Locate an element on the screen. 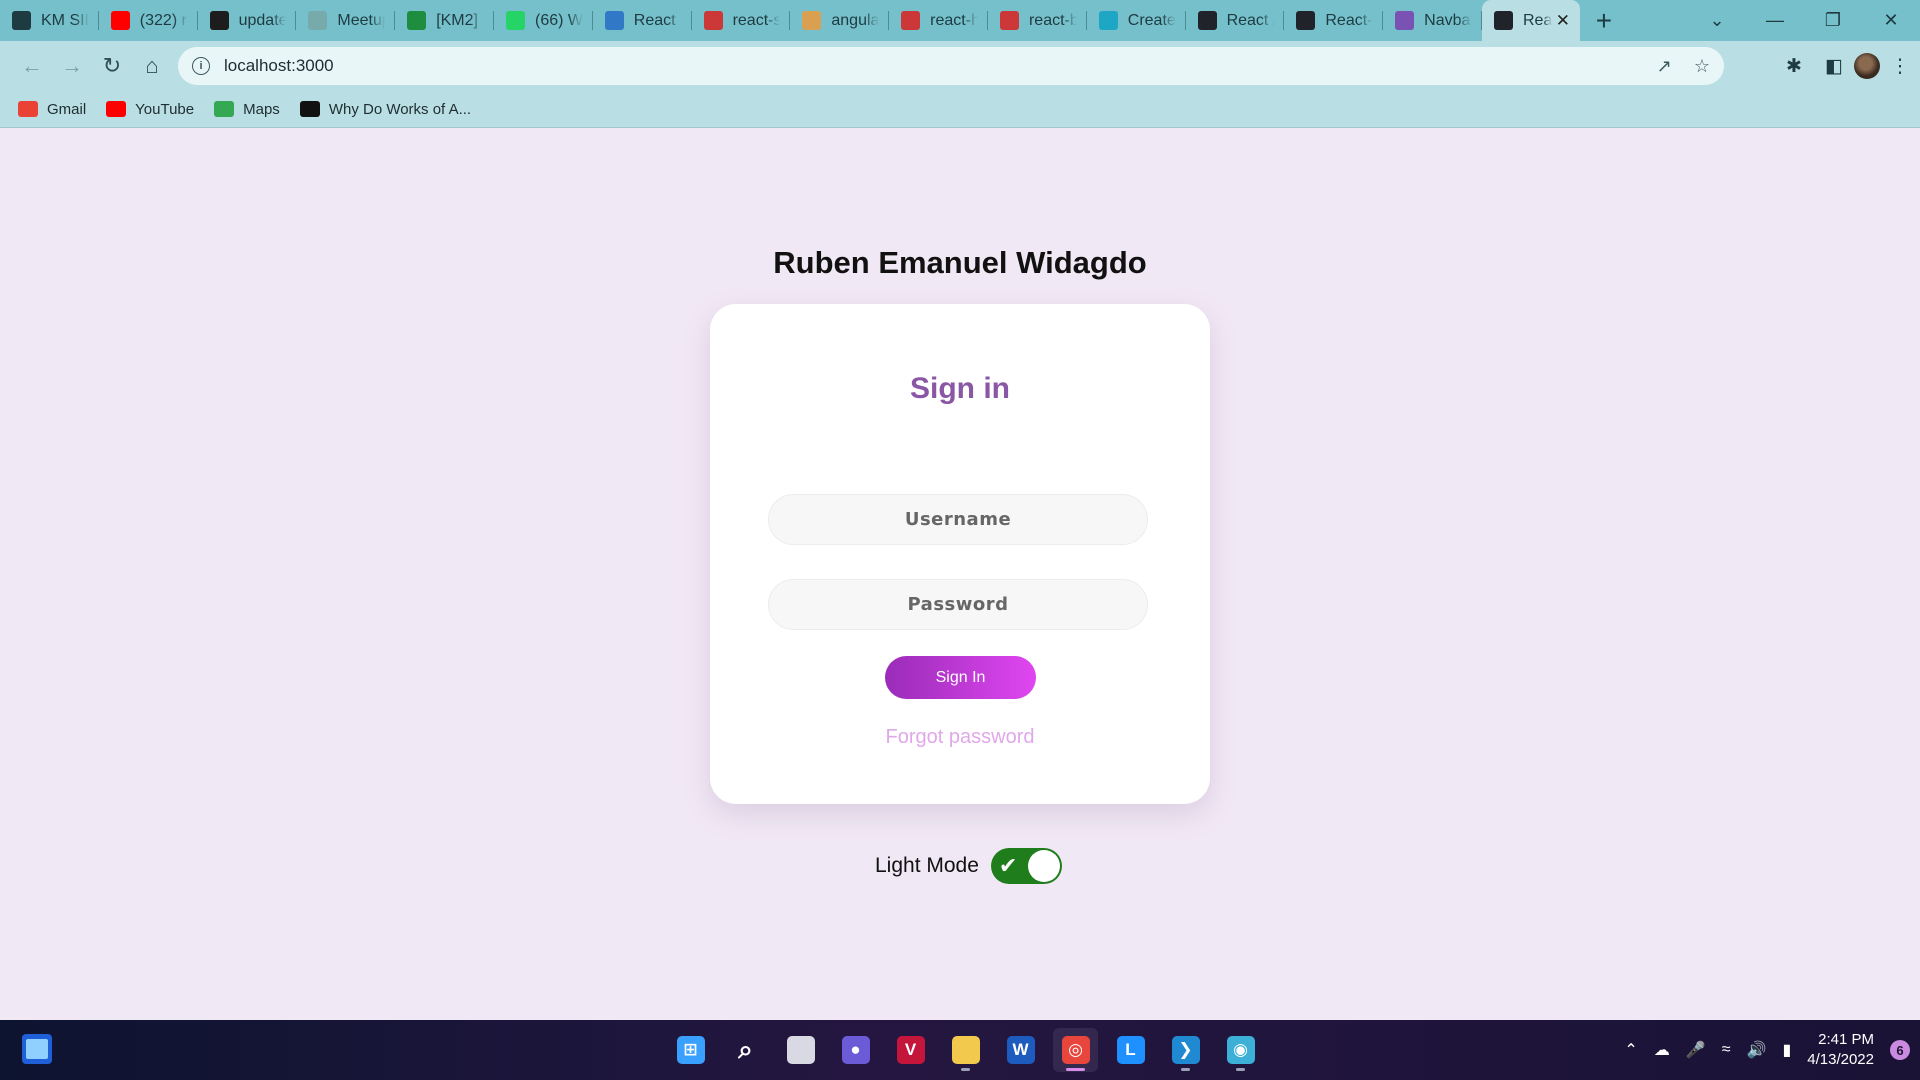 The image size is (1920, 1080). browser-tab: (322) re is located at coordinates (148, 20).